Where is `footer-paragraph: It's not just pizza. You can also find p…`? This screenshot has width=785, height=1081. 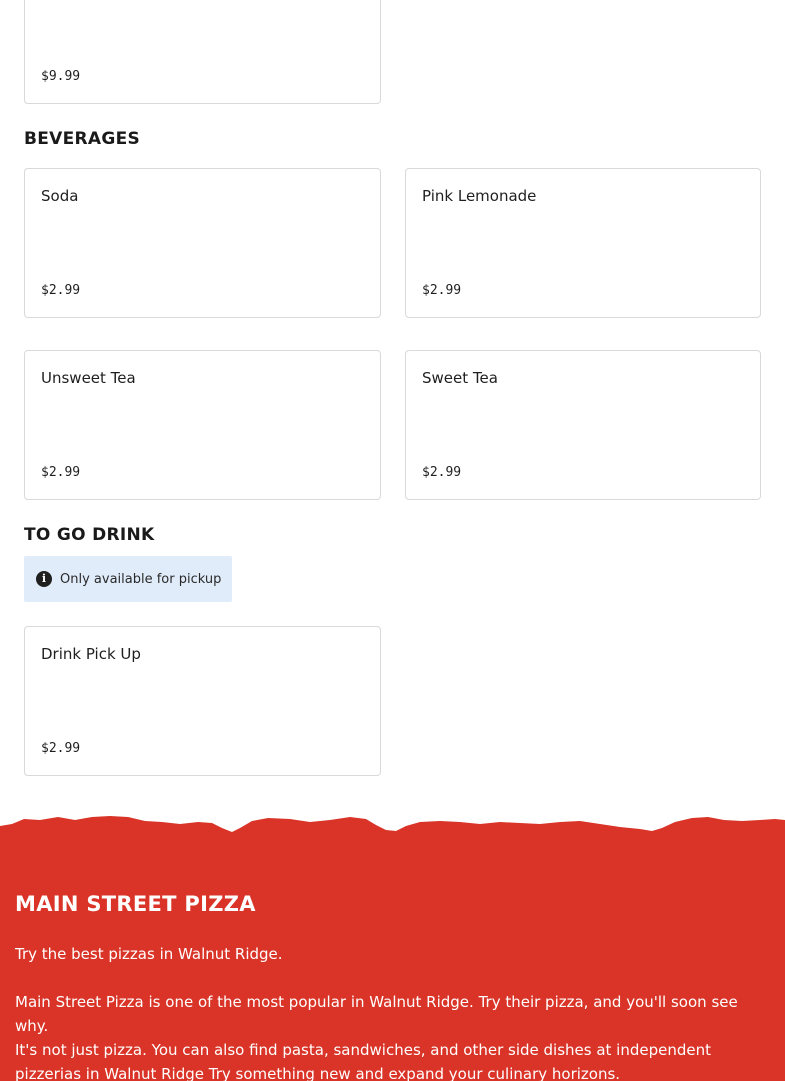 footer-paragraph: It's not just pizza. You can also find p… is located at coordinates (363, 1061).